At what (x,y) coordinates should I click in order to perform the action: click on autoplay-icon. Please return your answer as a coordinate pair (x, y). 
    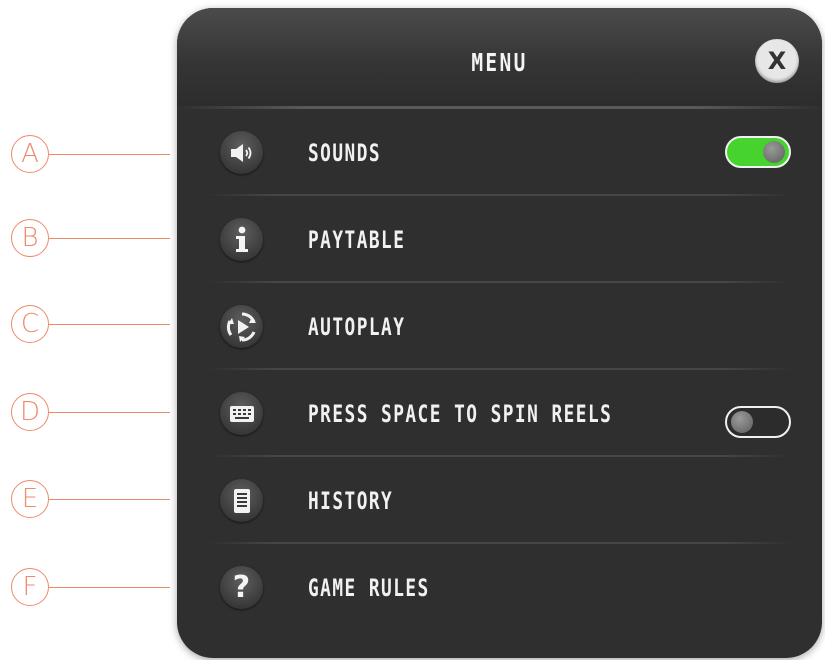
    Looking at the image, I should click on (241, 326).